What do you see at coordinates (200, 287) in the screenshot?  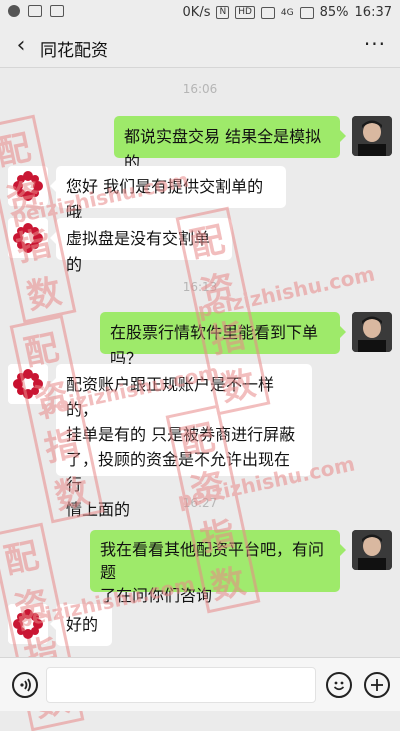 I see `timestamp: 16:13` at bounding box center [200, 287].